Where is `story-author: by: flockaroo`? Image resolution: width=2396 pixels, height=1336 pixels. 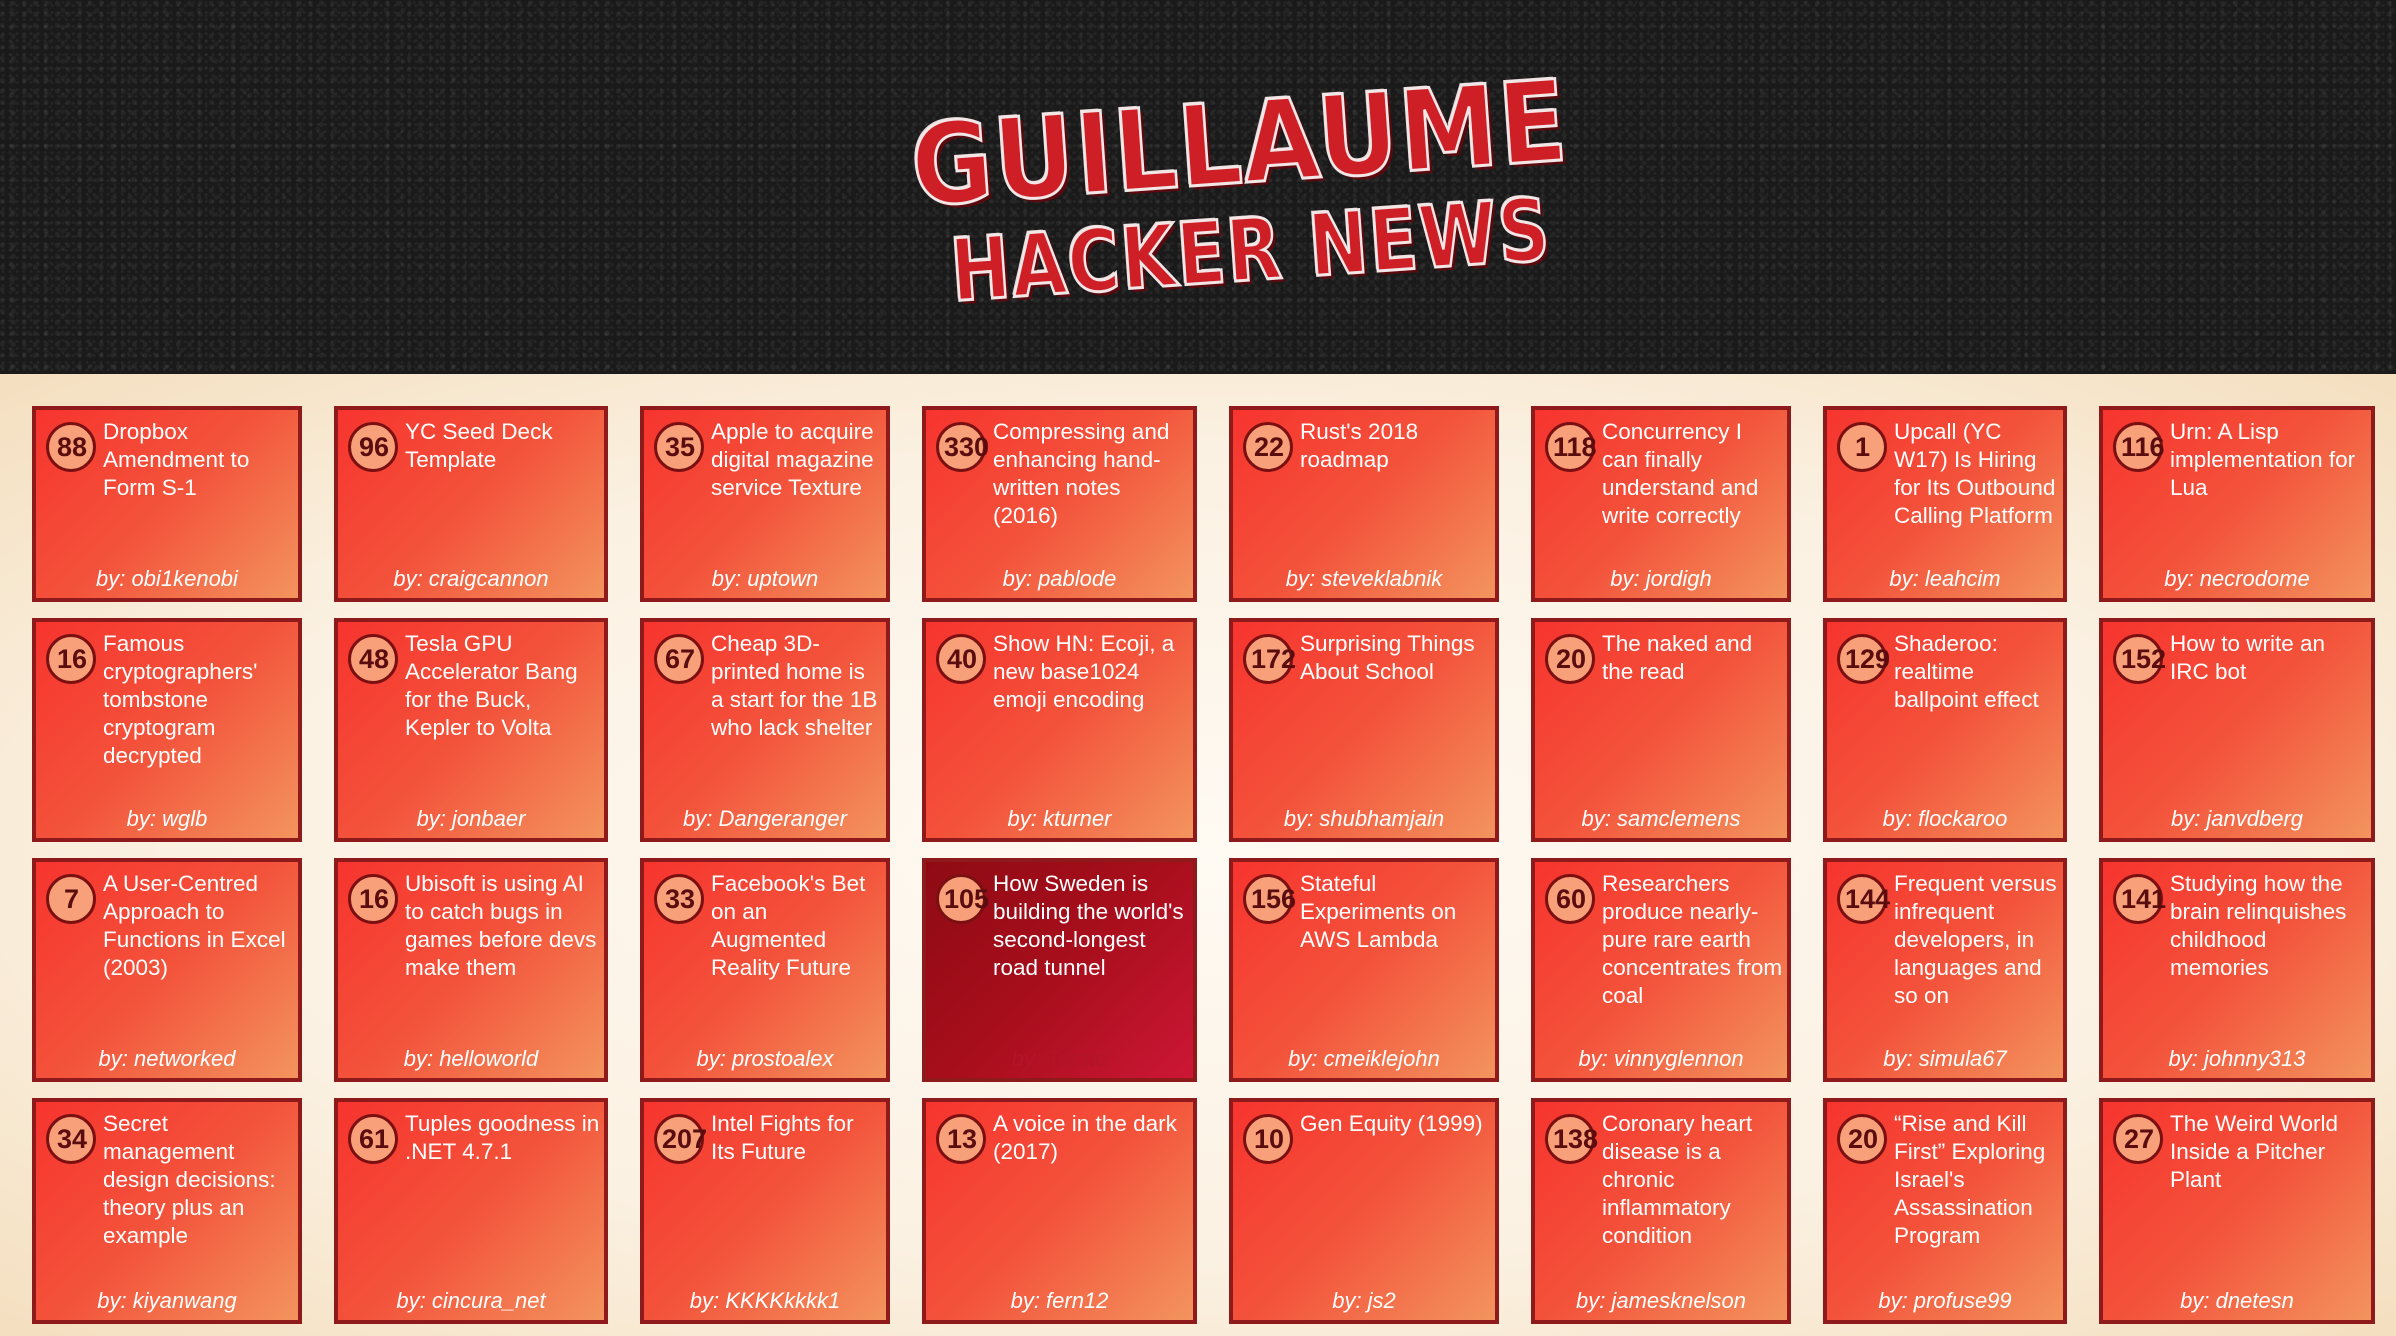 story-author: by: flockaroo is located at coordinates (1945, 818).